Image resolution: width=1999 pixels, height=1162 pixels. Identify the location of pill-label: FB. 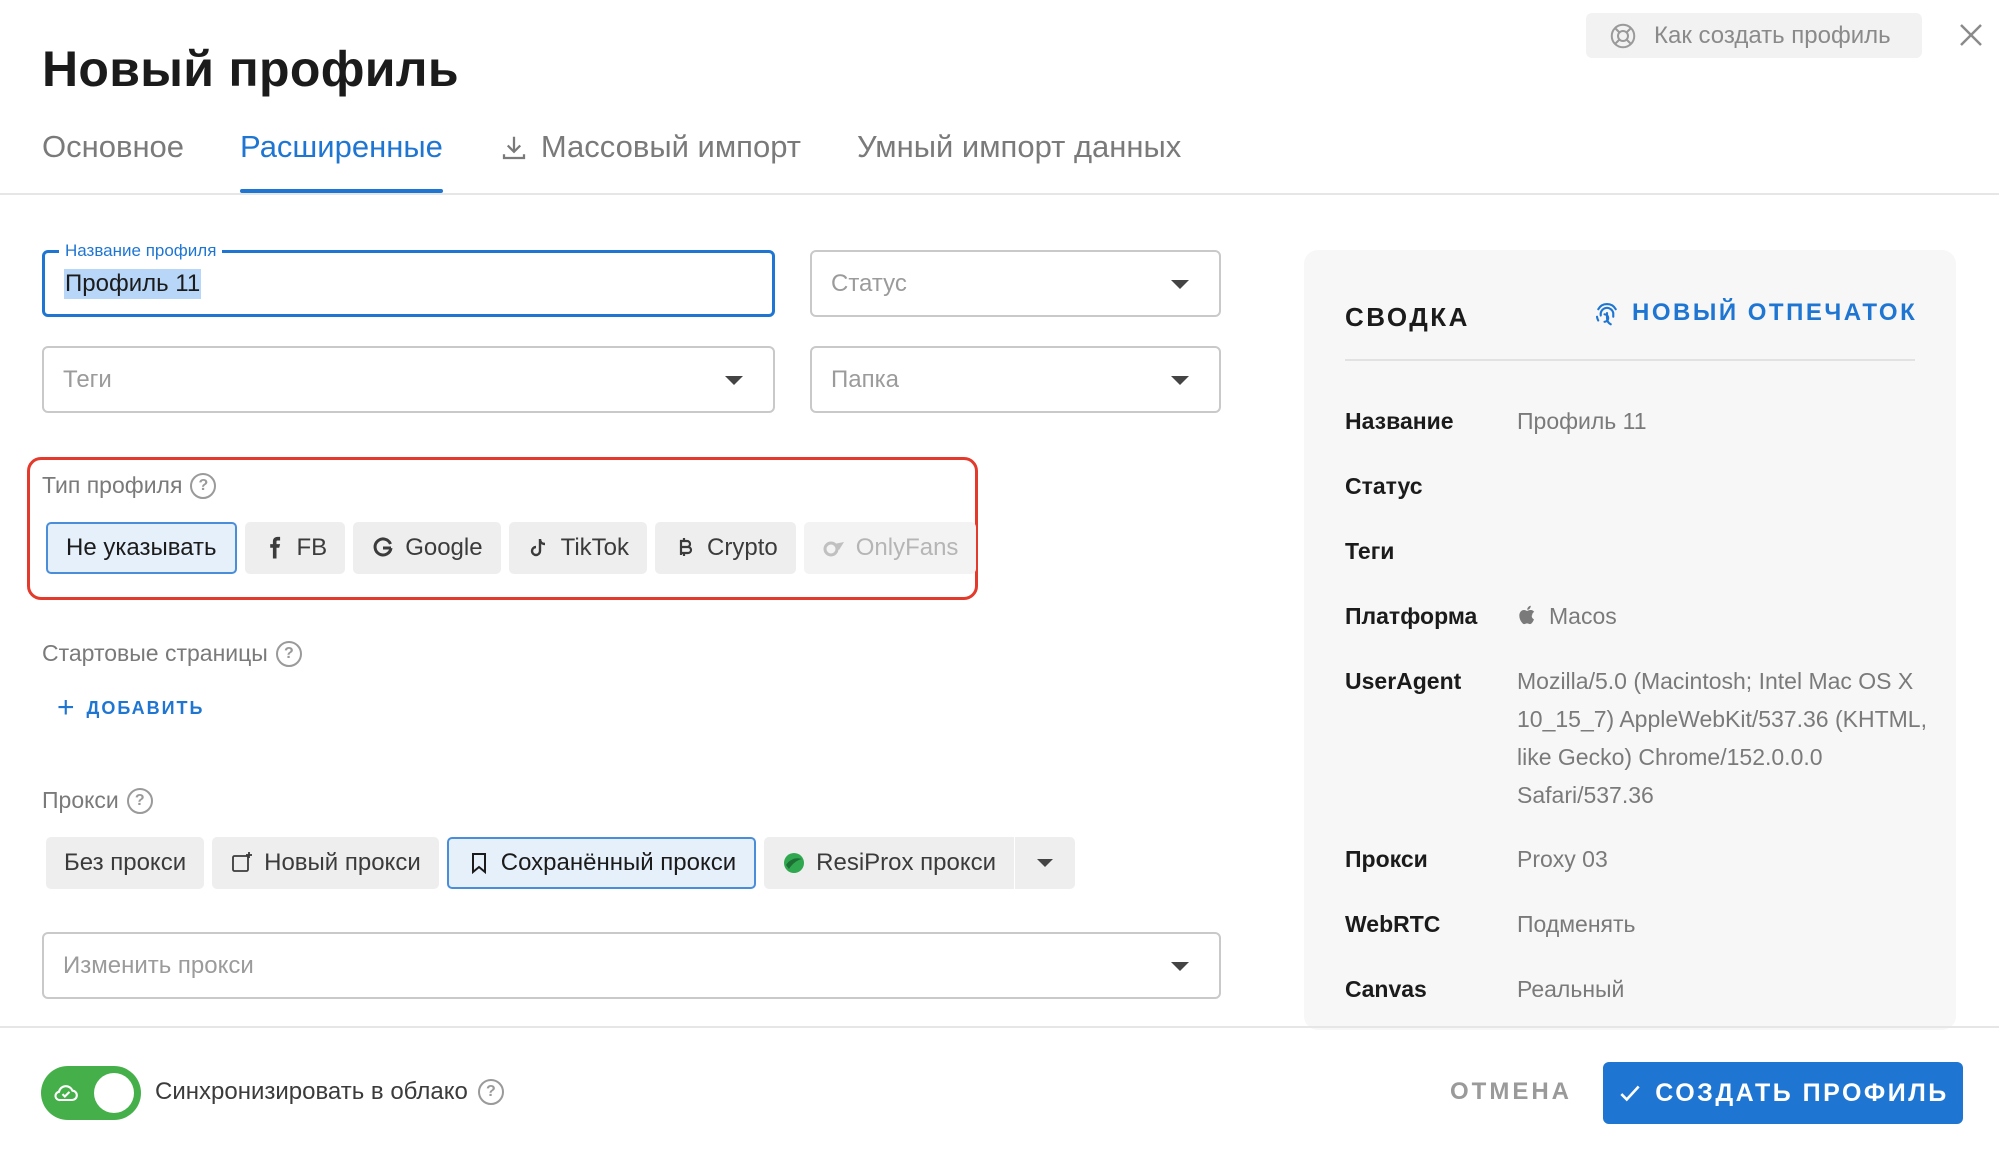
(312, 547).